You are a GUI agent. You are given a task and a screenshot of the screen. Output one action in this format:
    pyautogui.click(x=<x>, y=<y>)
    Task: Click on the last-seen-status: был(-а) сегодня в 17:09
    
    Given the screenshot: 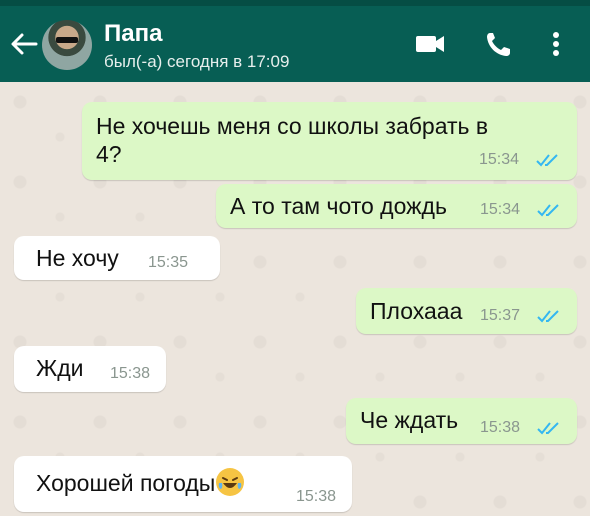 What is the action you would take?
    pyautogui.click(x=197, y=61)
    